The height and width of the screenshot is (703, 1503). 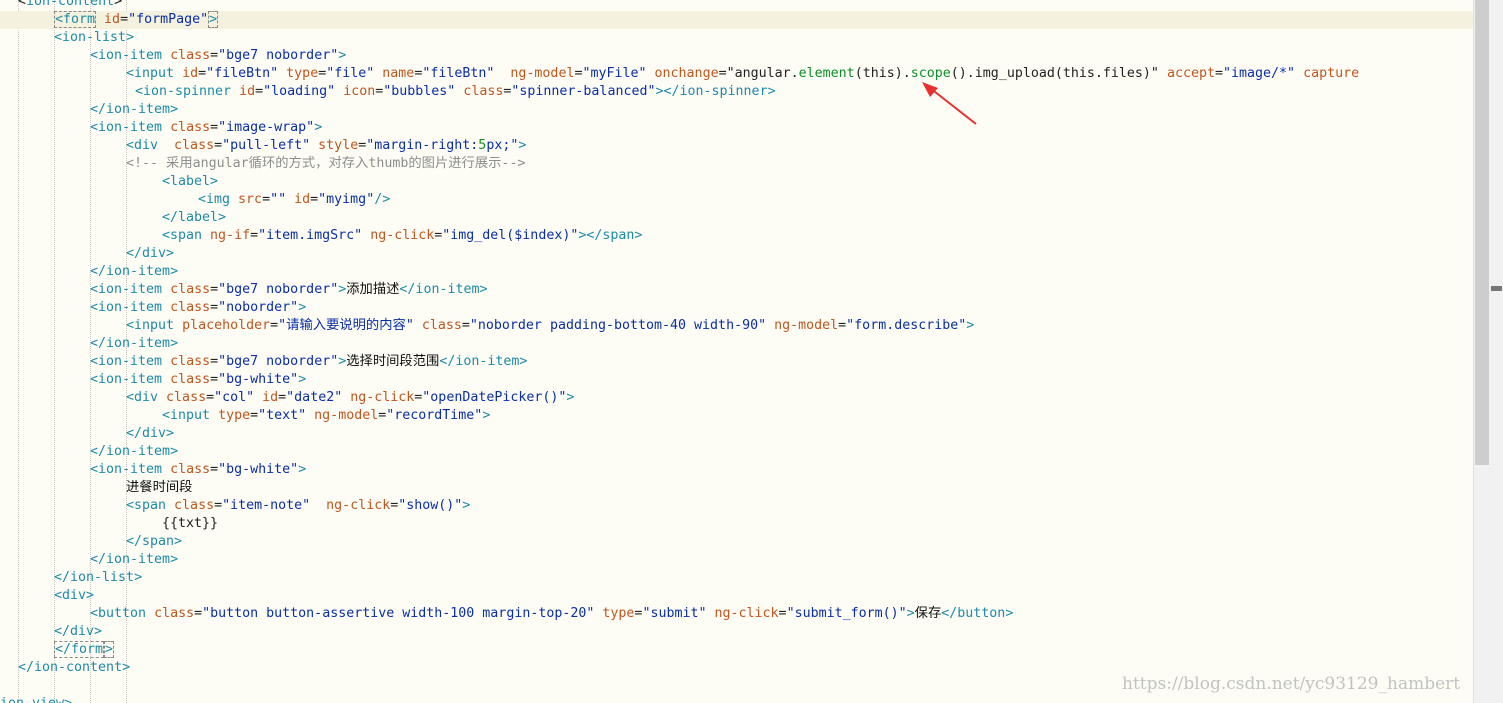 I want to click on annotation-arrow, so click(x=949, y=103).